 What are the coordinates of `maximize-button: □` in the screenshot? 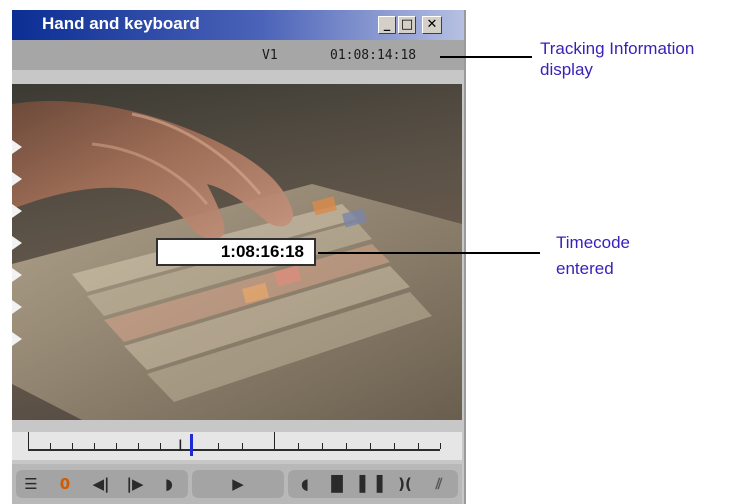 It's located at (407, 25).